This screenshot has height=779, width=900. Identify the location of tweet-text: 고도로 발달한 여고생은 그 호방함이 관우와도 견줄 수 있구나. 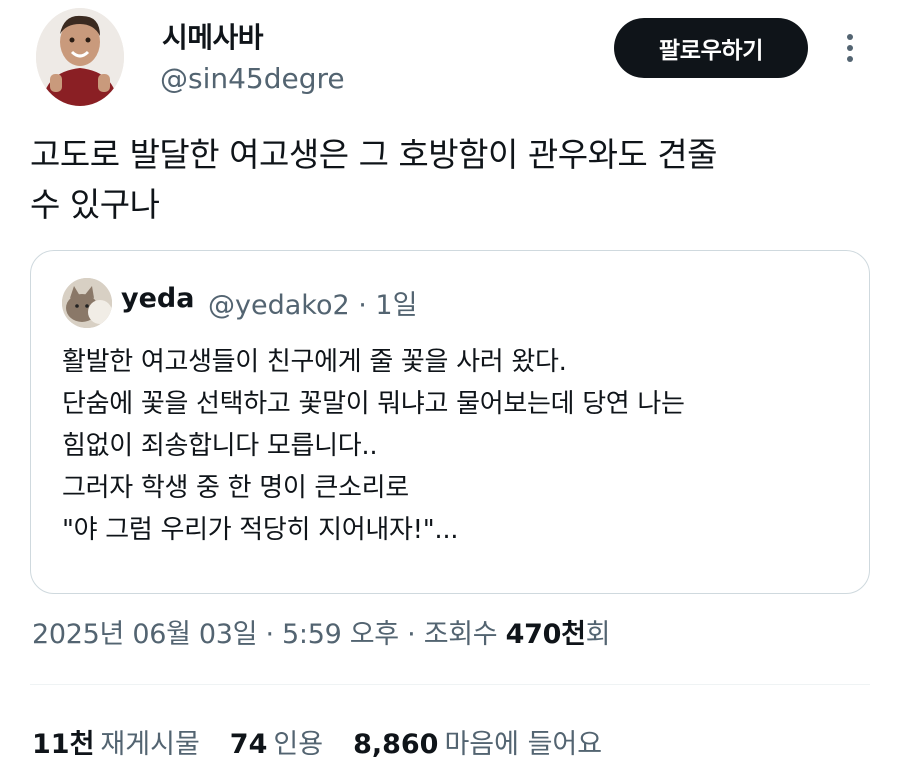
(450, 180).